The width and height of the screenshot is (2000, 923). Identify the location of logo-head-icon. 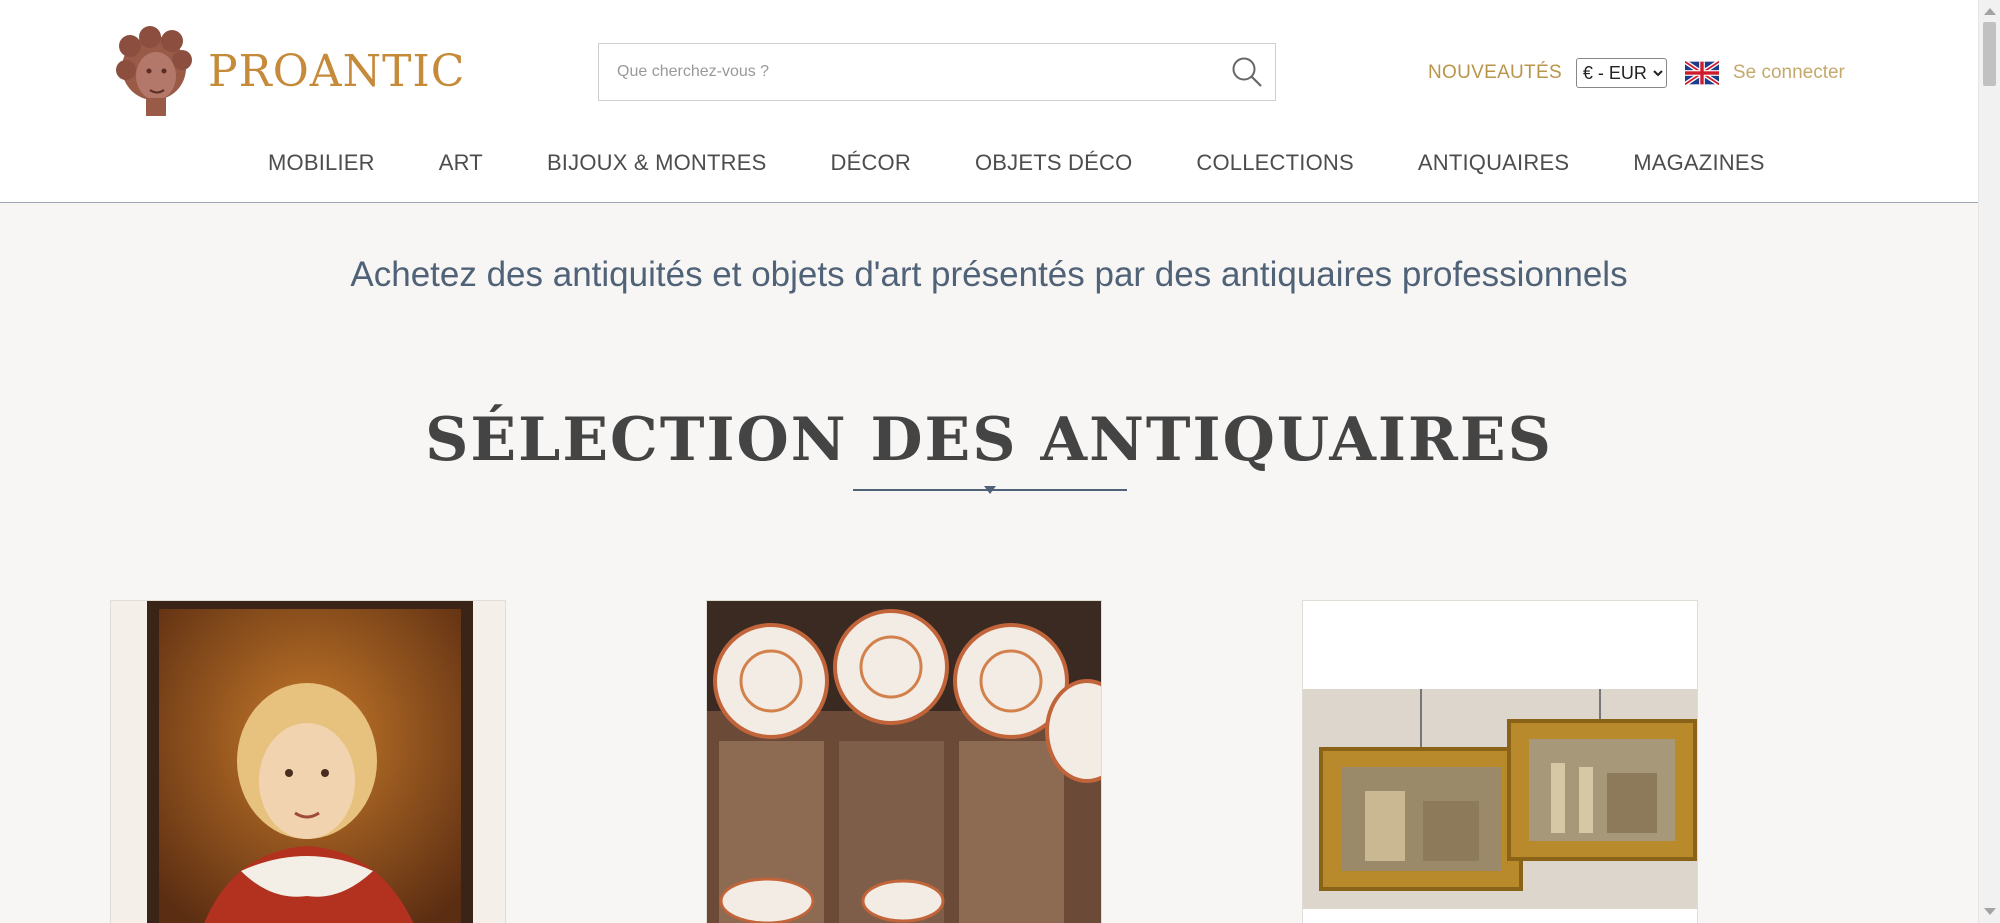
(155, 71).